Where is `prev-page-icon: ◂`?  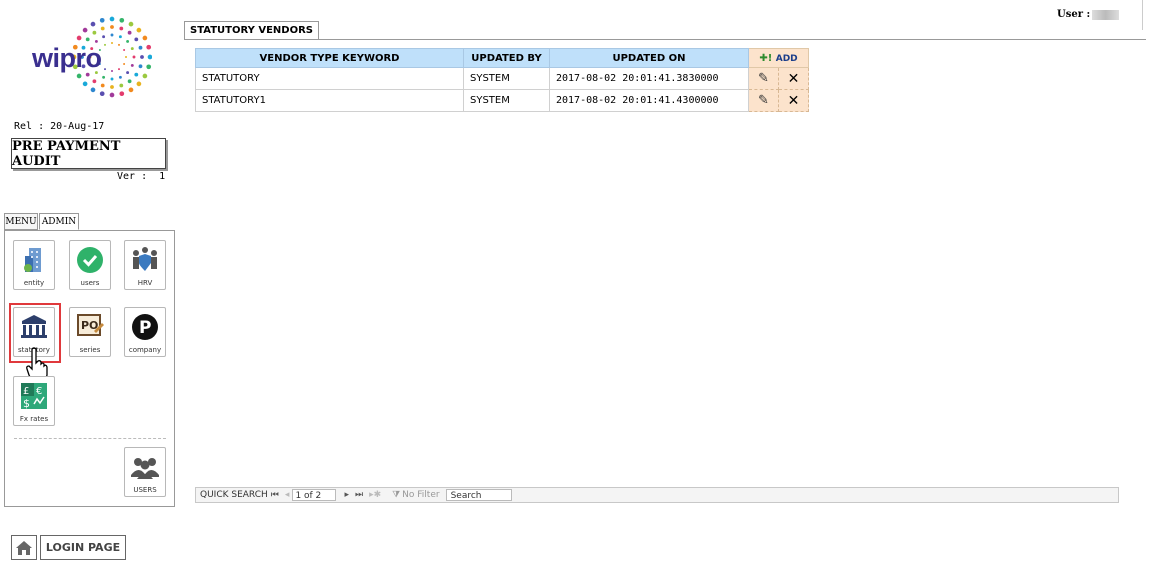
prev-page-icon: ◂ is located at coordinates (287, 495).